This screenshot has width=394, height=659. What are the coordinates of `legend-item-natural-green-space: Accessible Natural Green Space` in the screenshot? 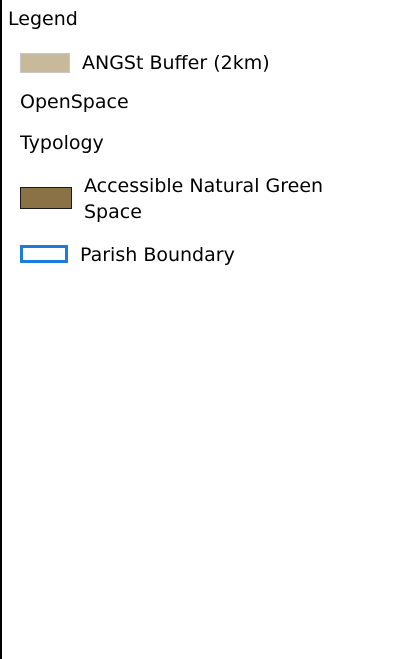 It's located at (177, 199).